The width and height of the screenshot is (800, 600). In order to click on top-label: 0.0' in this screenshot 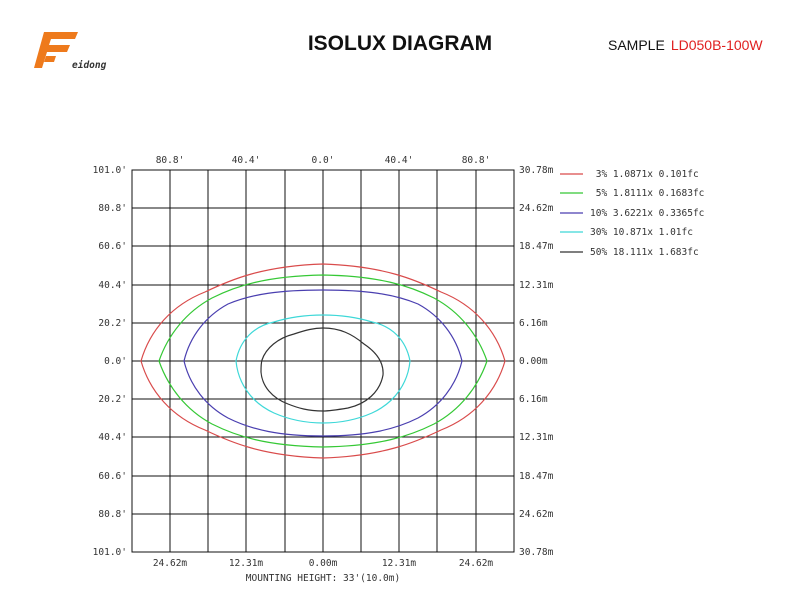, I will do `click(323, 160)`.